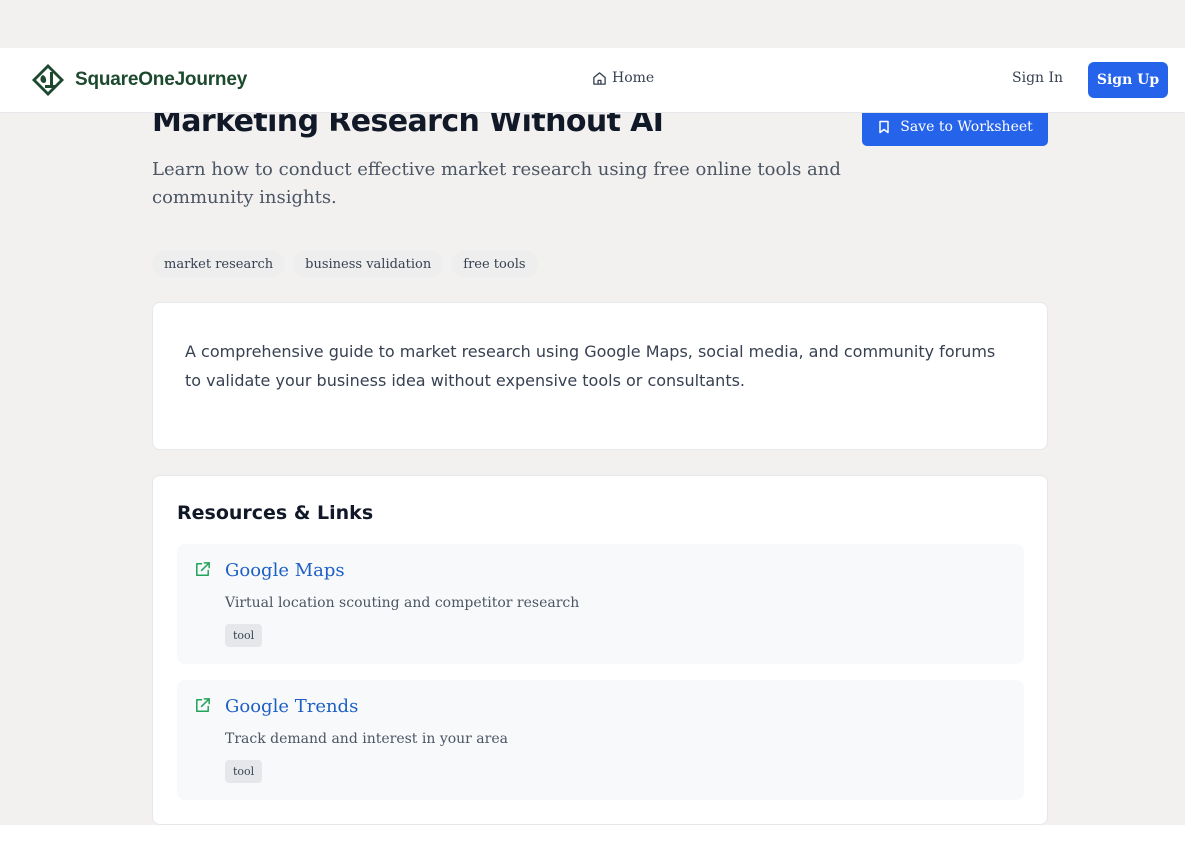 Image resolution: width=1185 pixels, height=848 pixels. I want to click on square-one-logo-icon, so click(48, 80).